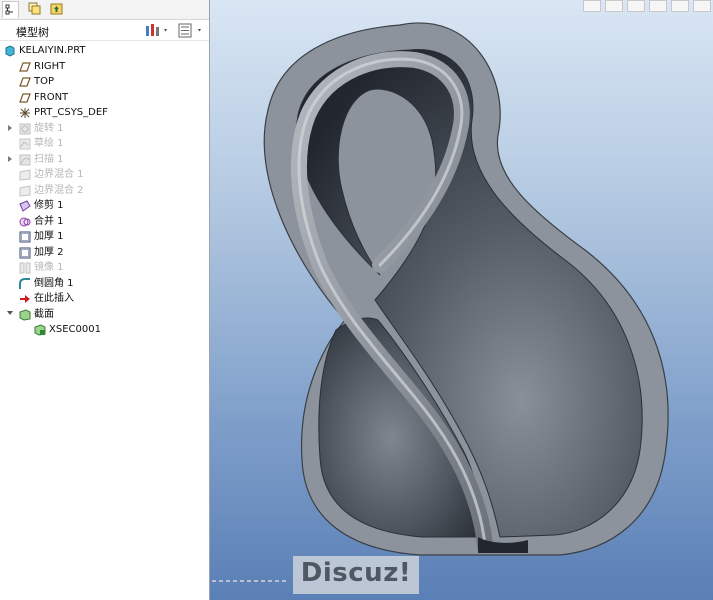 The width and height of the screenshot is (713, 600). I want to click on tree-icon, so click(9, 9).